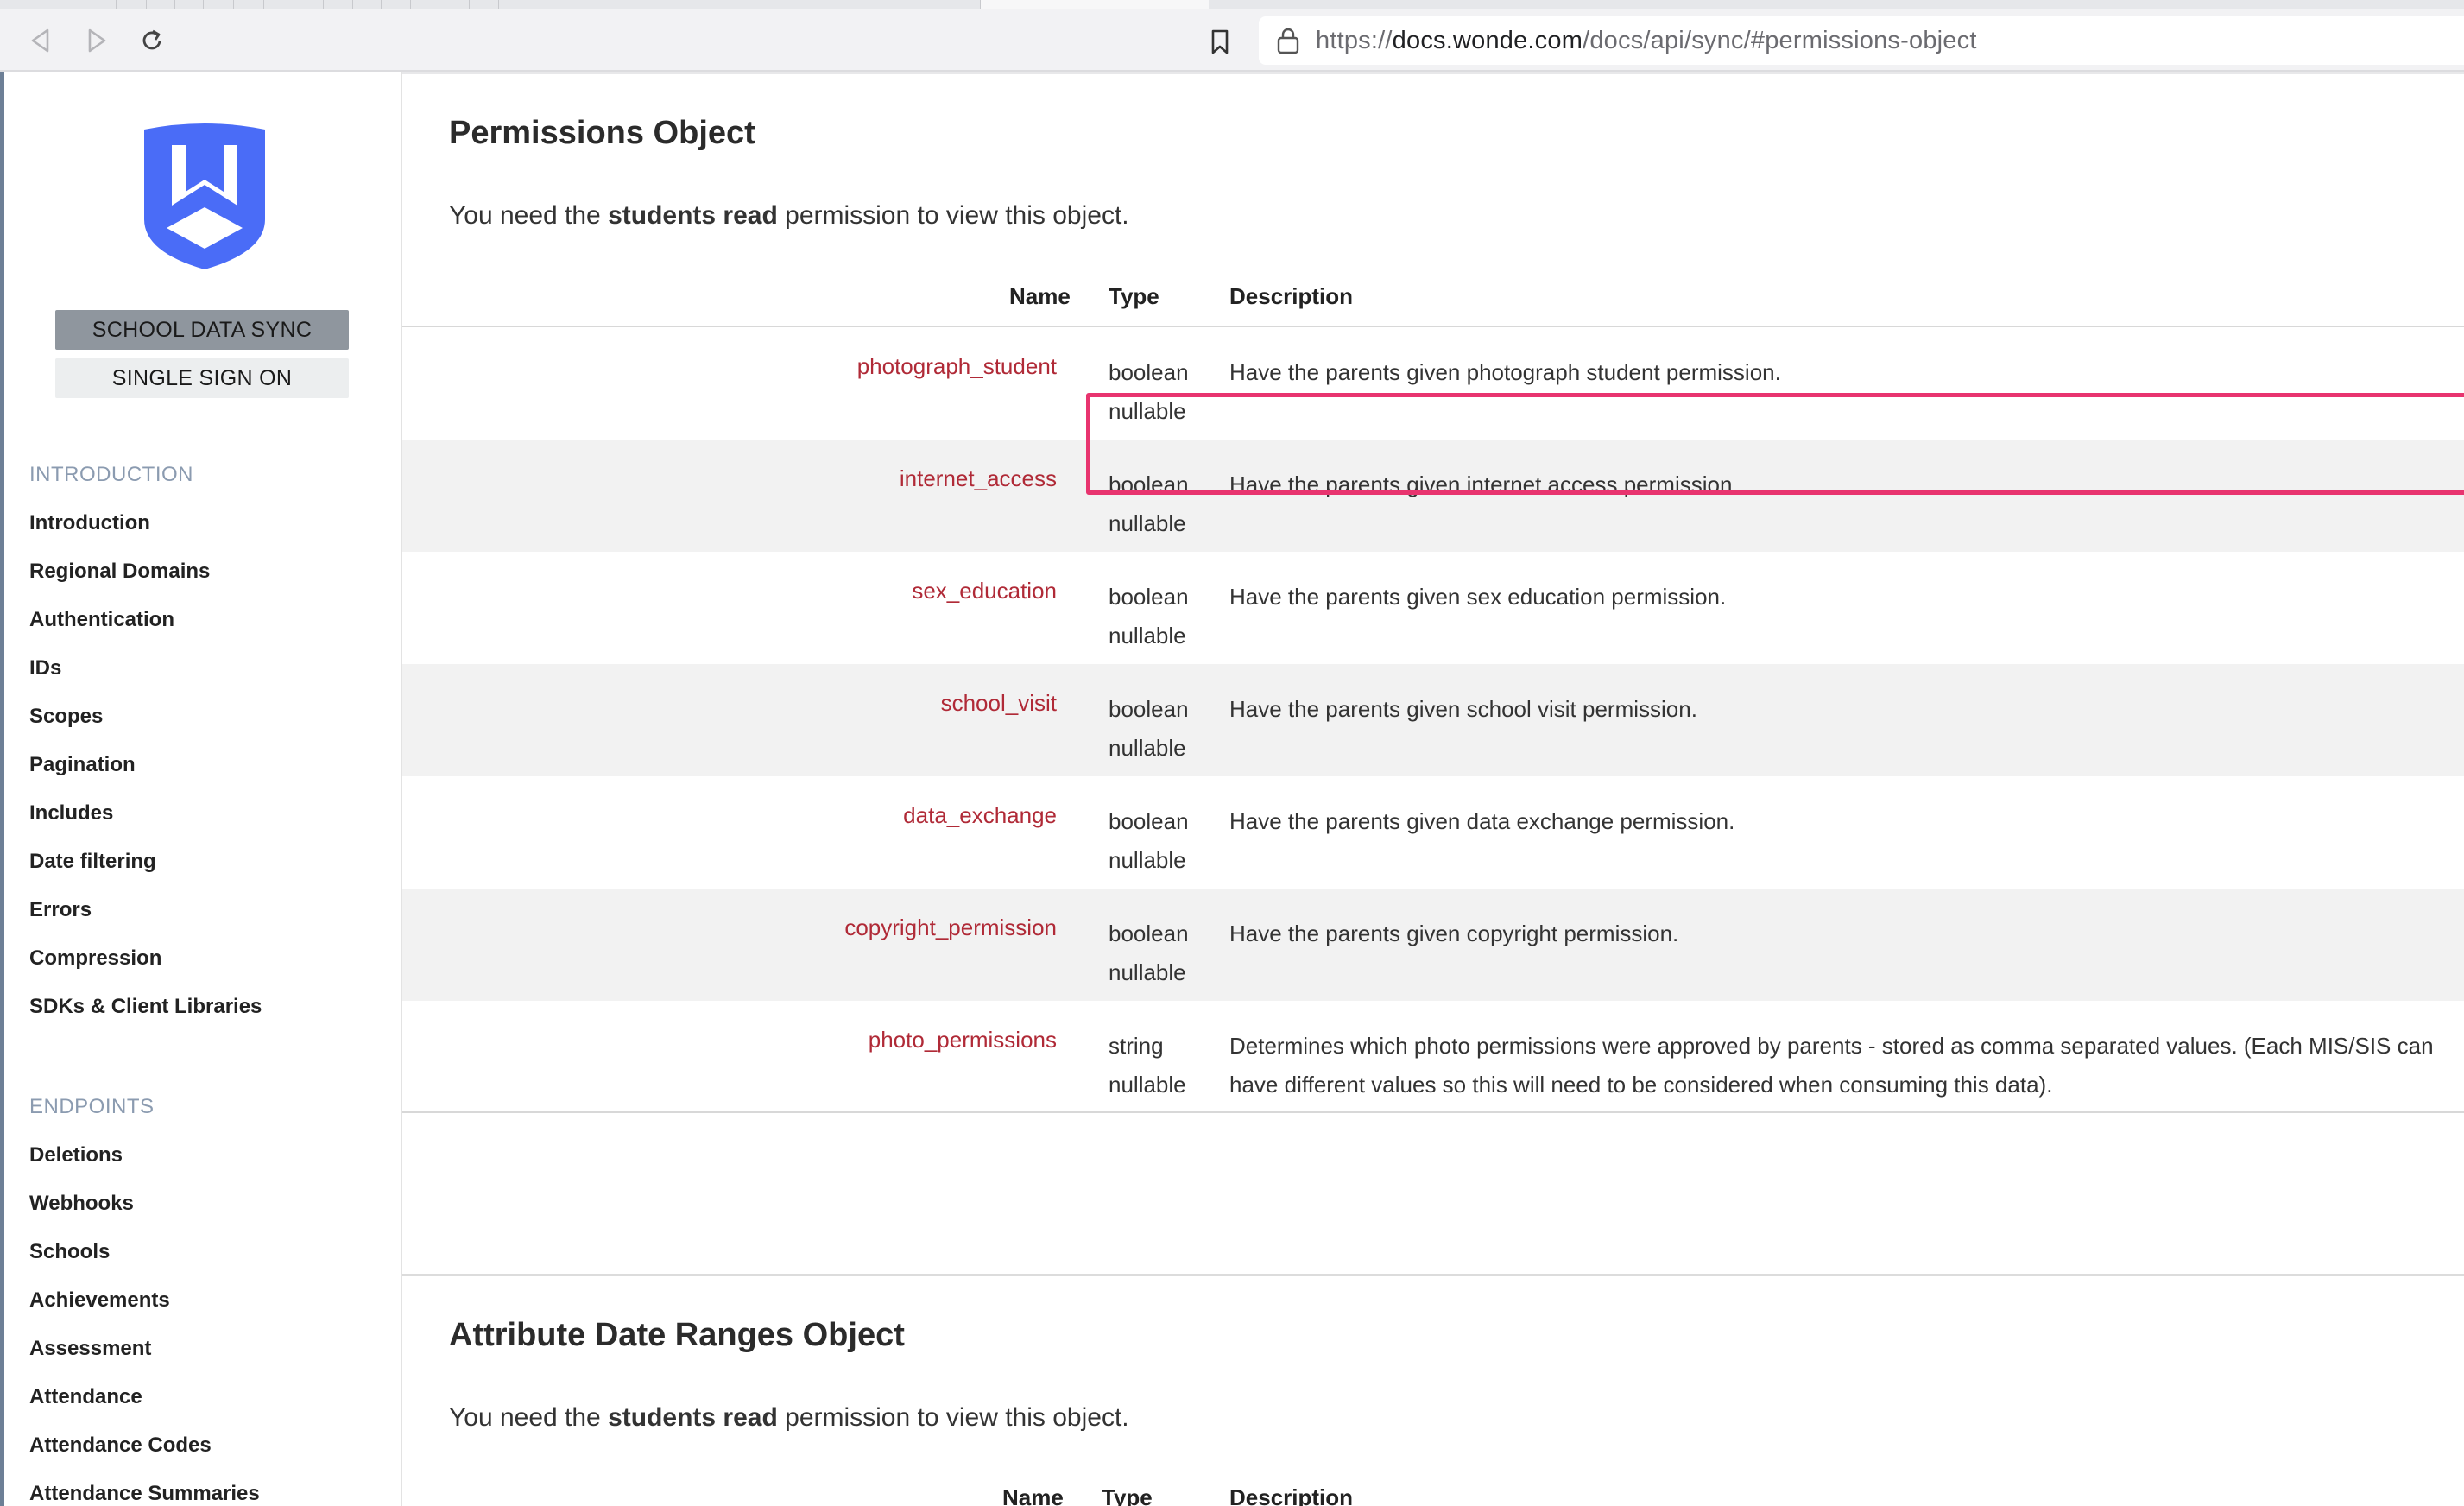 The height and width of the screenshot is (1506, 2464). I want to click on bookmark-icon, so click(1220, 42).